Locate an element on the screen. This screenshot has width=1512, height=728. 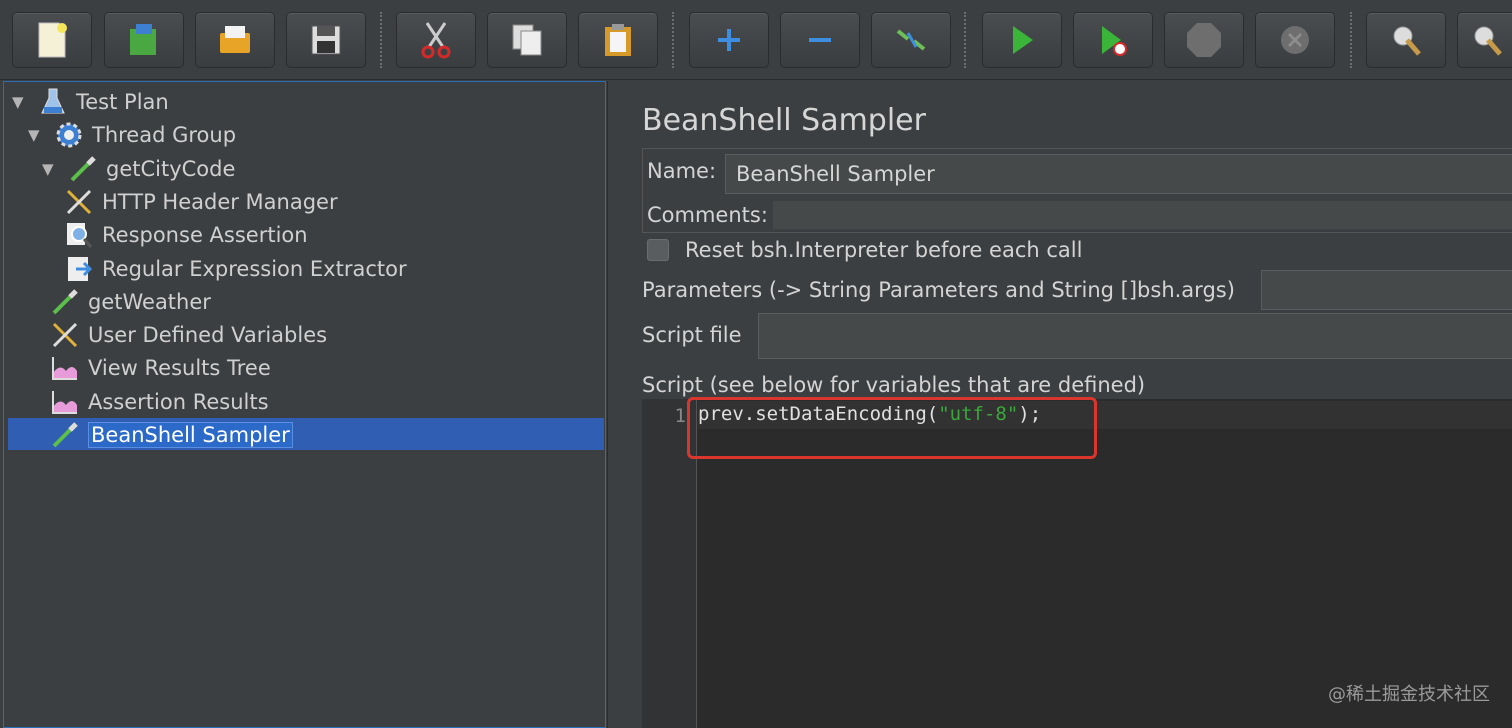
tree-item: Assertion Results is located at coordinates (159, 402).